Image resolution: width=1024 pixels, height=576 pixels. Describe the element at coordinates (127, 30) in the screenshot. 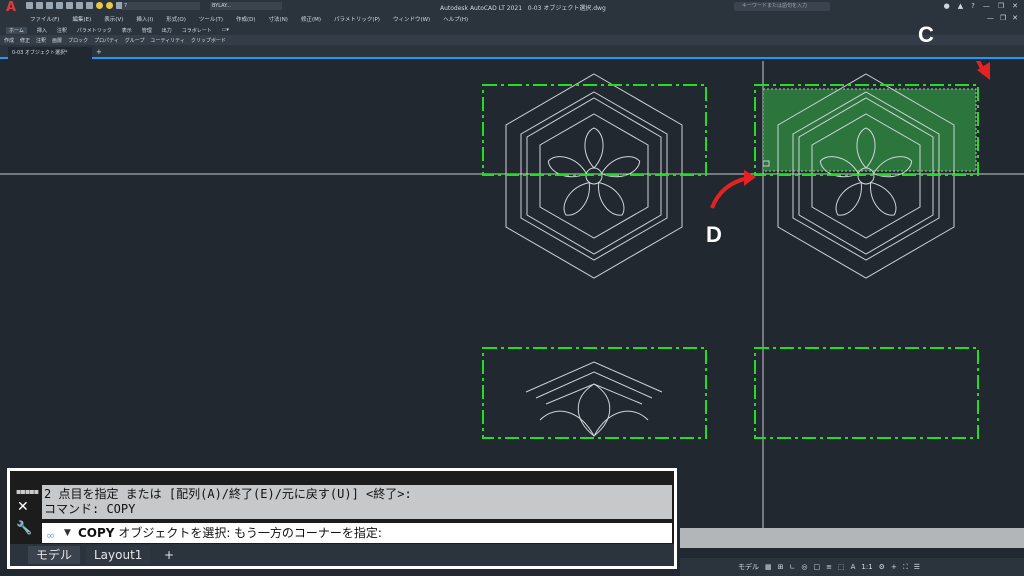

I see `tab-view: 表示` at that location.